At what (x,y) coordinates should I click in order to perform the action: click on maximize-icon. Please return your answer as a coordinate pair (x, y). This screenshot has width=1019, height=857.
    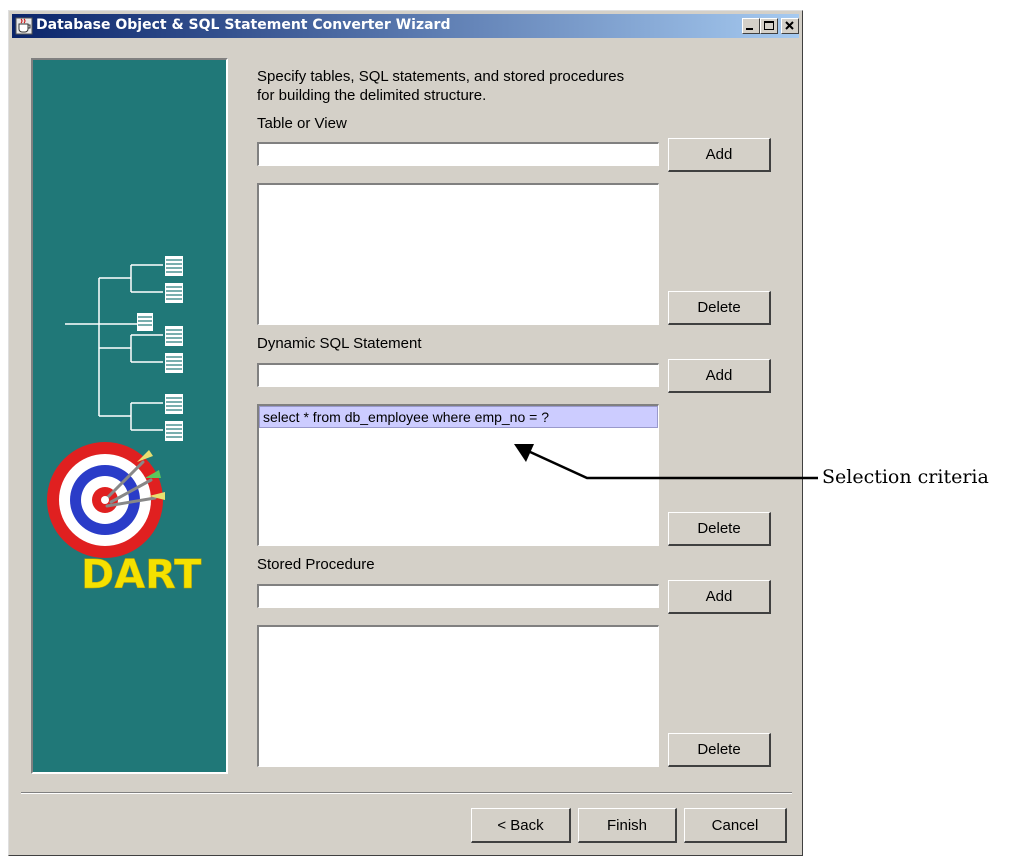
    Looking at the image, I should click on (769, 25).